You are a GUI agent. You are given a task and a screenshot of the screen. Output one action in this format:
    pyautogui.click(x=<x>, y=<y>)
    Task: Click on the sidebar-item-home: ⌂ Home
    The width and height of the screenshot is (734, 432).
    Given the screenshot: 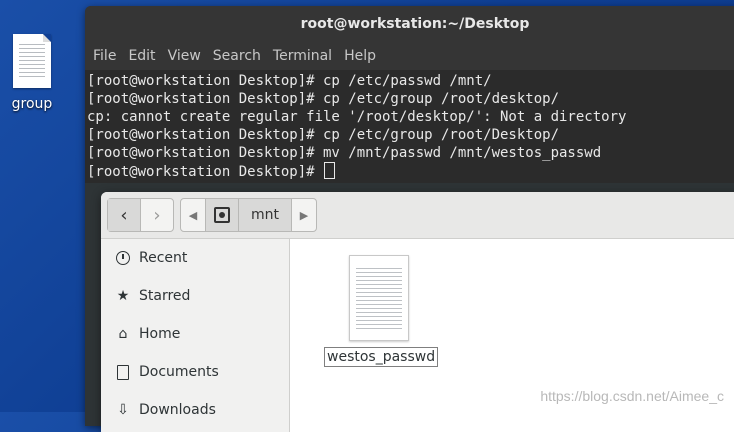 What is the action you would take?
    pyautogui.click(x=195, y=334)
    